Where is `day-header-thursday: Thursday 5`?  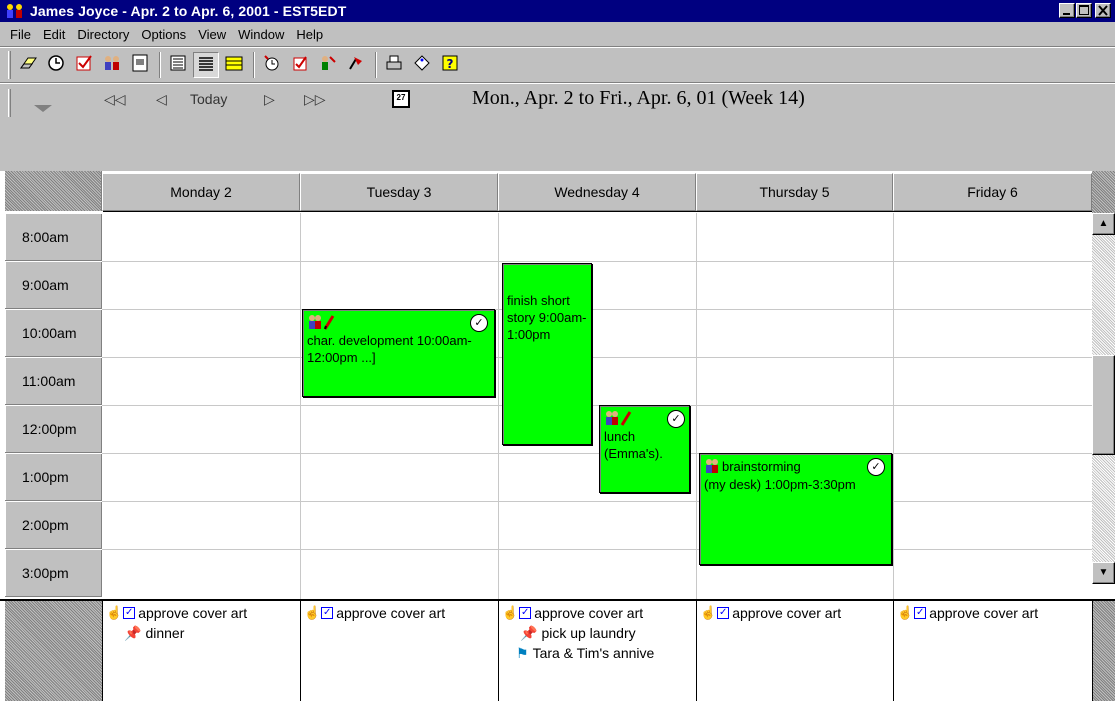
day-header-thursday: Thursday 5 is located at coordinates (794, 192).